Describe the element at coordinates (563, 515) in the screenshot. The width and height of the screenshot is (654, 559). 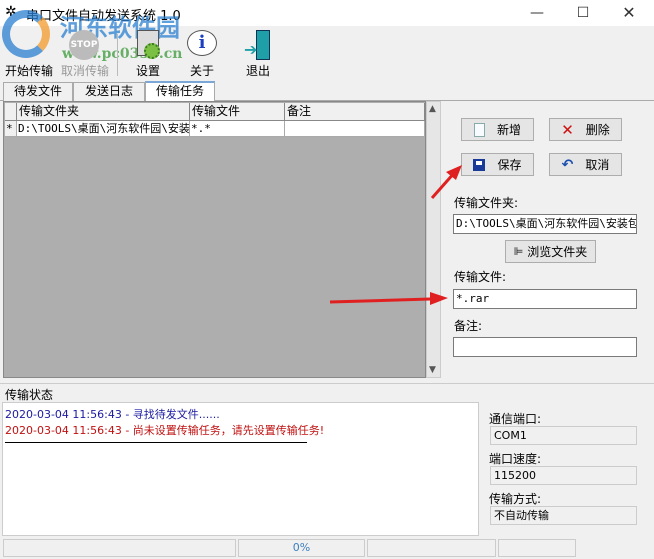
I see `mode-value: 不自动传输` at that location.